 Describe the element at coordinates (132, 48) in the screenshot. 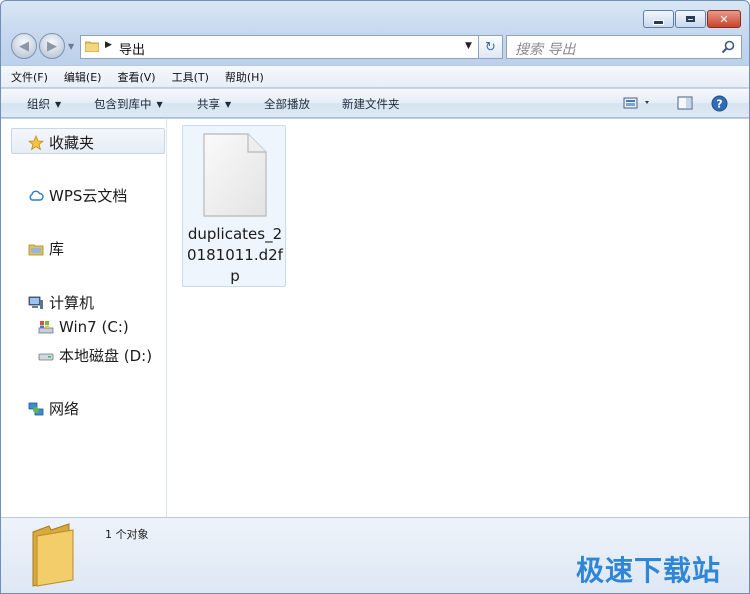

I see `breadcrumb-current: 导出` at that location.